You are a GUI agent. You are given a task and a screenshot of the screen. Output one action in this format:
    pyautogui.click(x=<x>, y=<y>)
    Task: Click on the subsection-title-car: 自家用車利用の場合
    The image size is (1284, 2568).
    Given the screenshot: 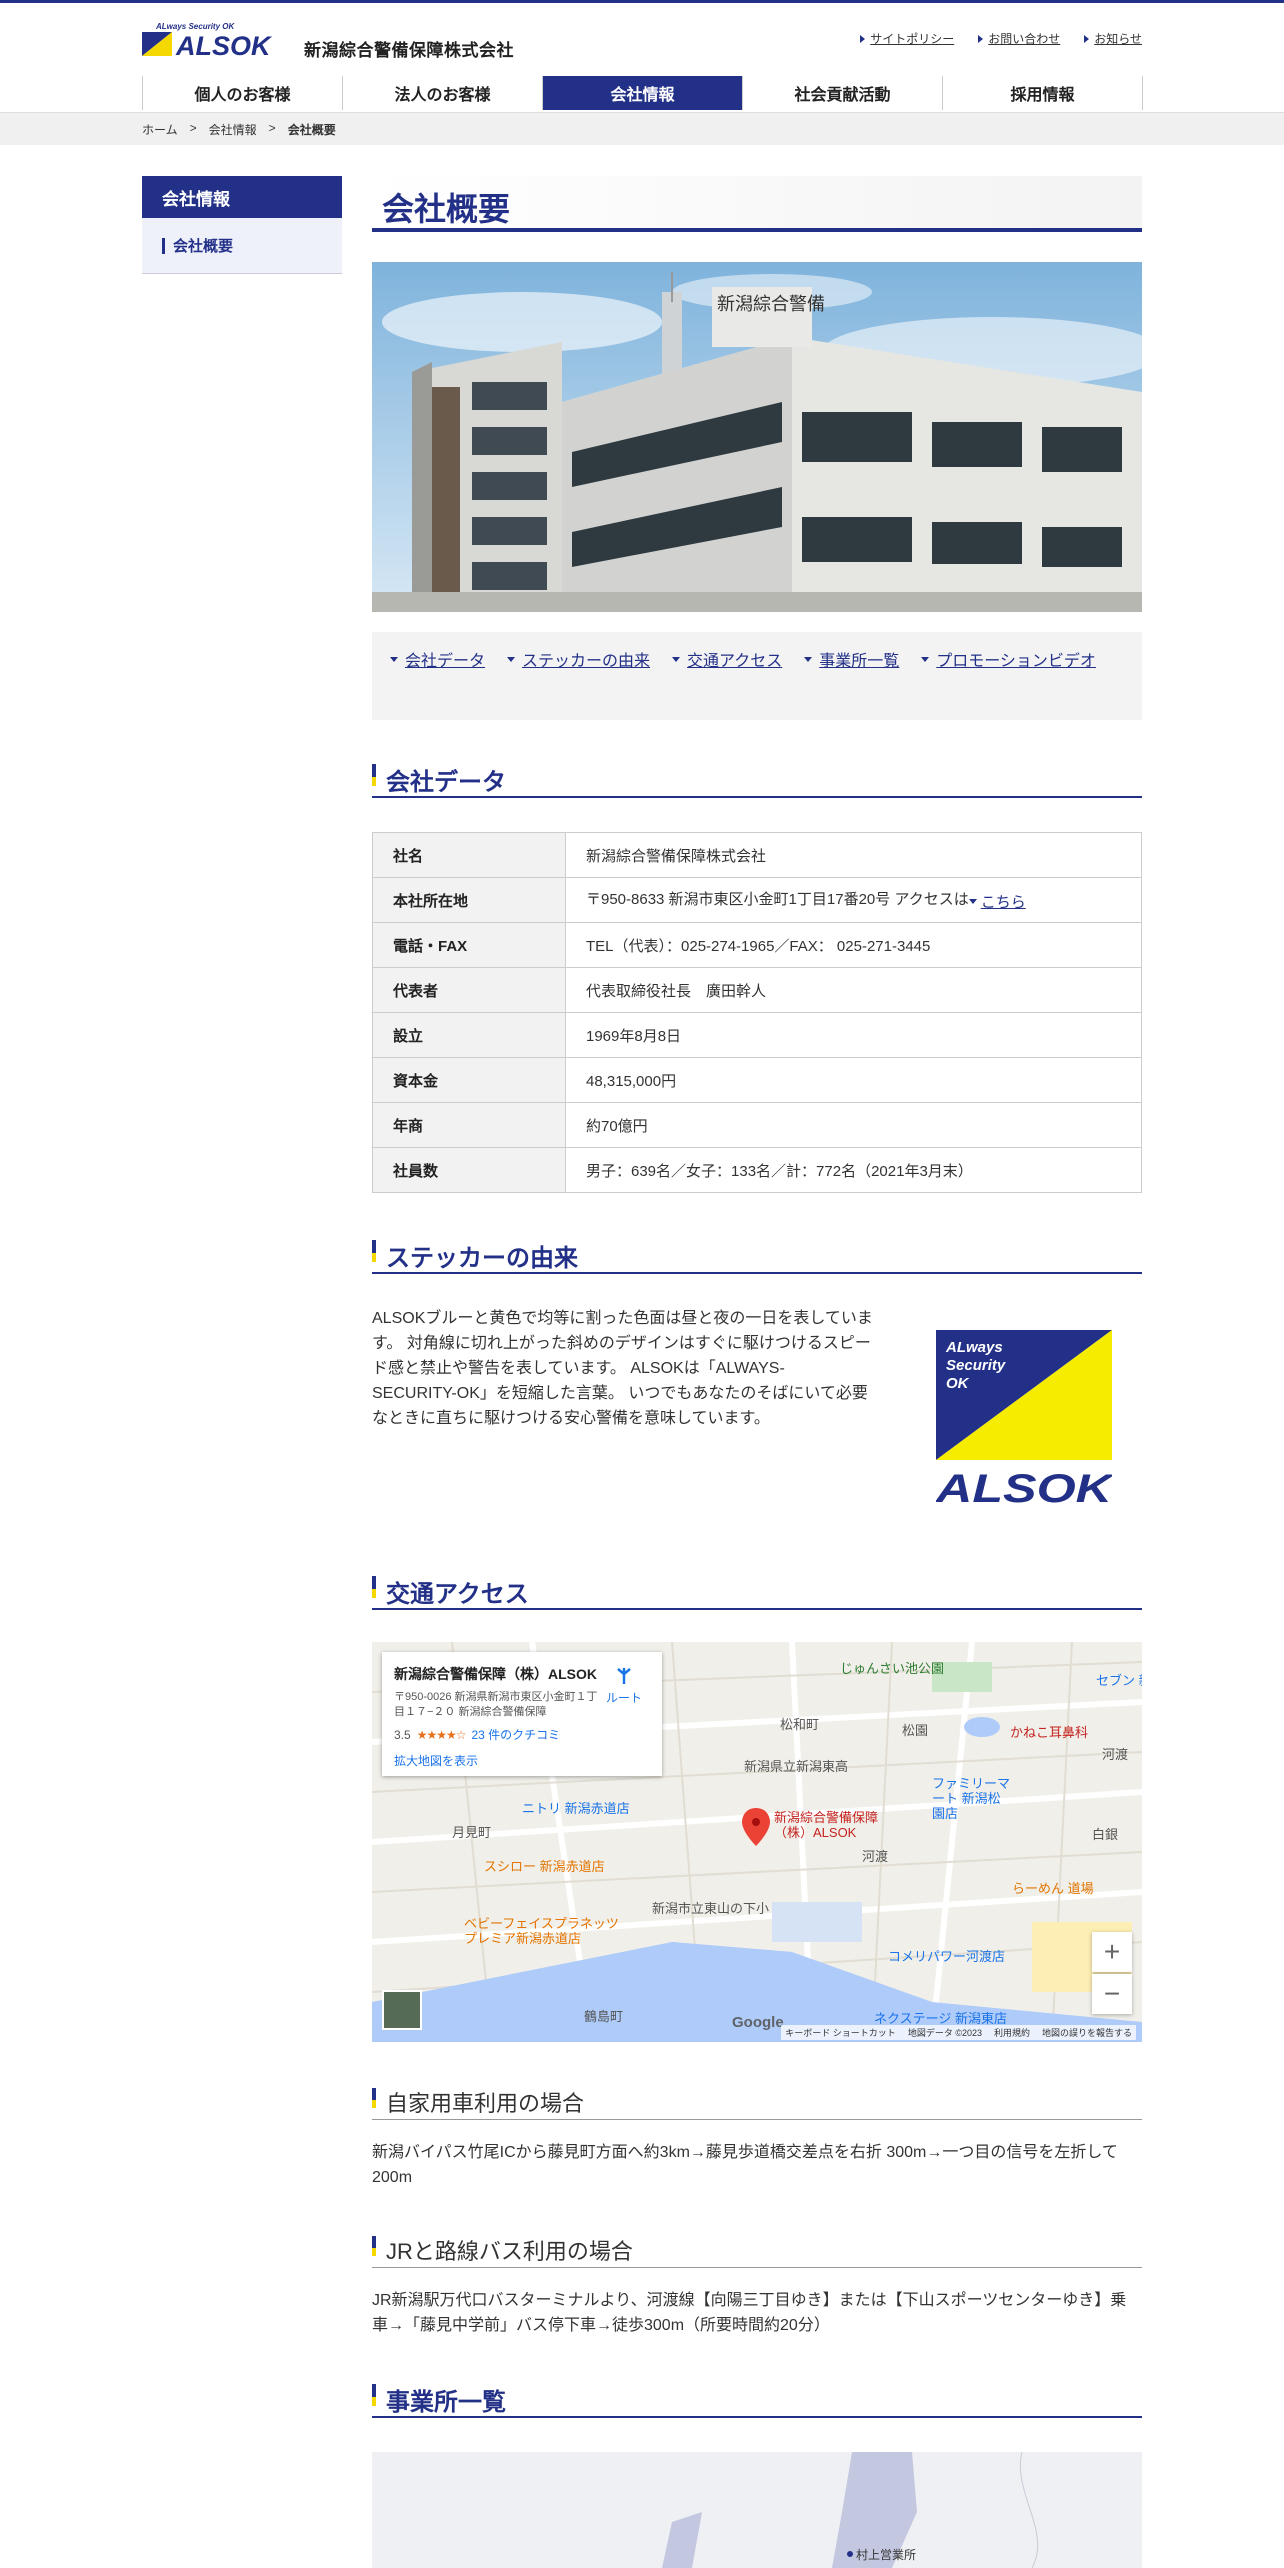 What is the action you would take?
    pyautogui.click(x=757, y=2100)
    